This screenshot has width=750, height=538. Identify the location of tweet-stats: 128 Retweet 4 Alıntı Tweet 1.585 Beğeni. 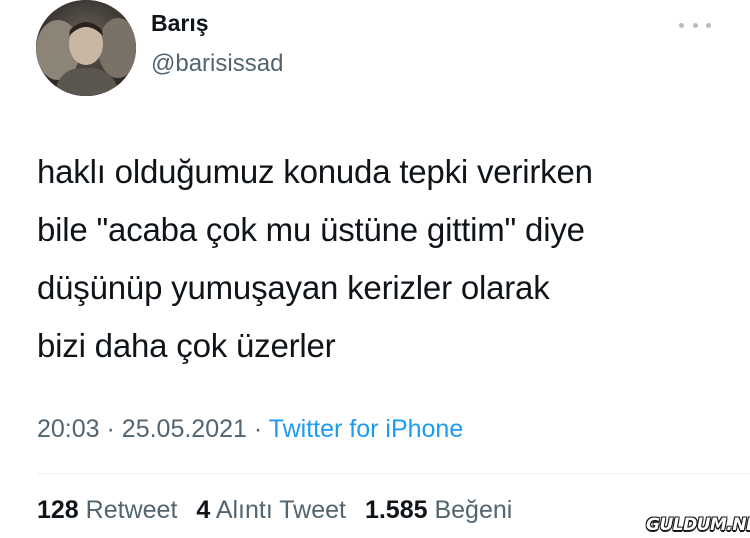
(280, 510).